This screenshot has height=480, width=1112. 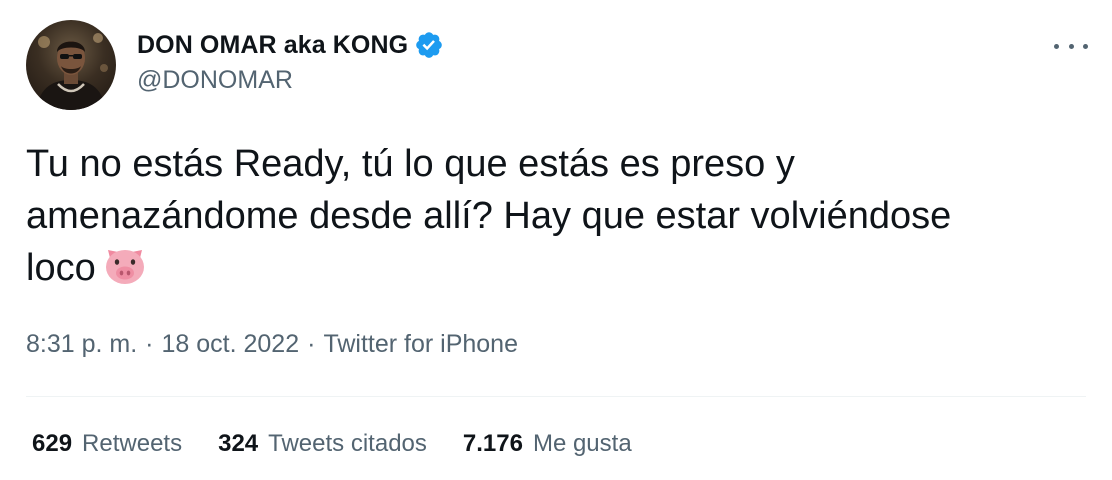 What do you see at coordinates (492, 443) in the screenshot?
I see `likes-count: 7.176` at bounding box center [492, 443].